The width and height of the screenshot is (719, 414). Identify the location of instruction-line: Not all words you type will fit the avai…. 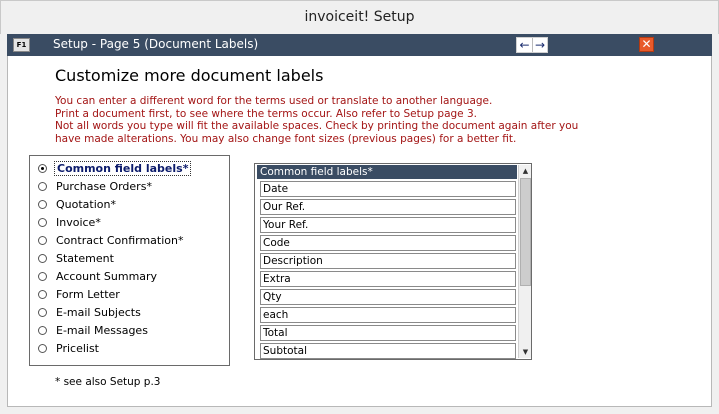
(317, 126).